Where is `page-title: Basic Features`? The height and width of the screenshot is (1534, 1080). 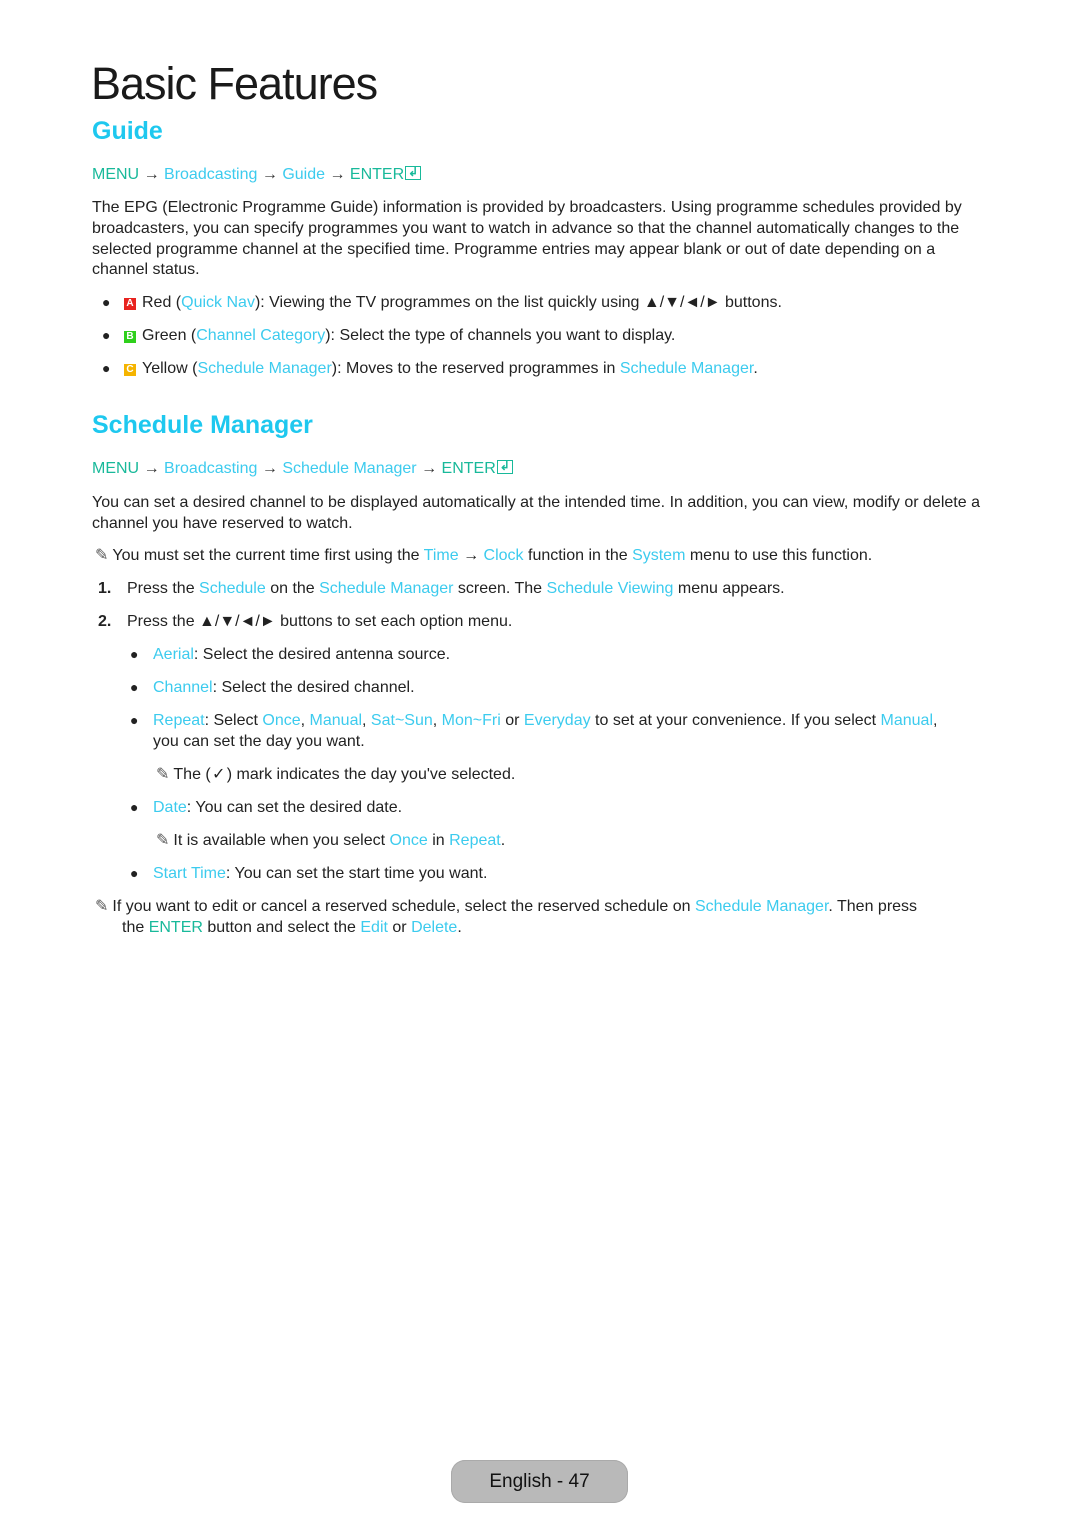 page-title: Basic Features is located at coordinates (234, 83).